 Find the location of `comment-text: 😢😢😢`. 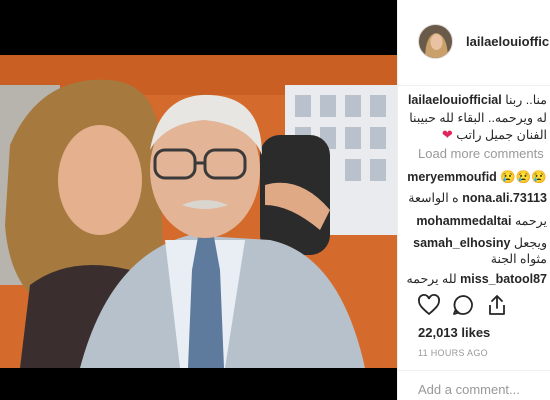

comment-text: 😢😢😢 is located at coordinates (523, 177).